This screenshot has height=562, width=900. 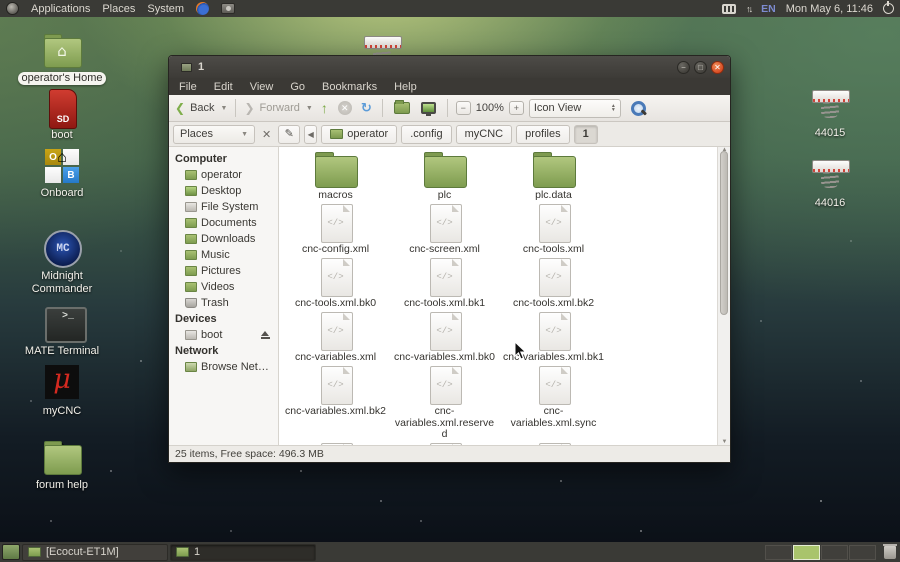 I want to click on keyboard-indicator-icon, so click(x=729, y=8).